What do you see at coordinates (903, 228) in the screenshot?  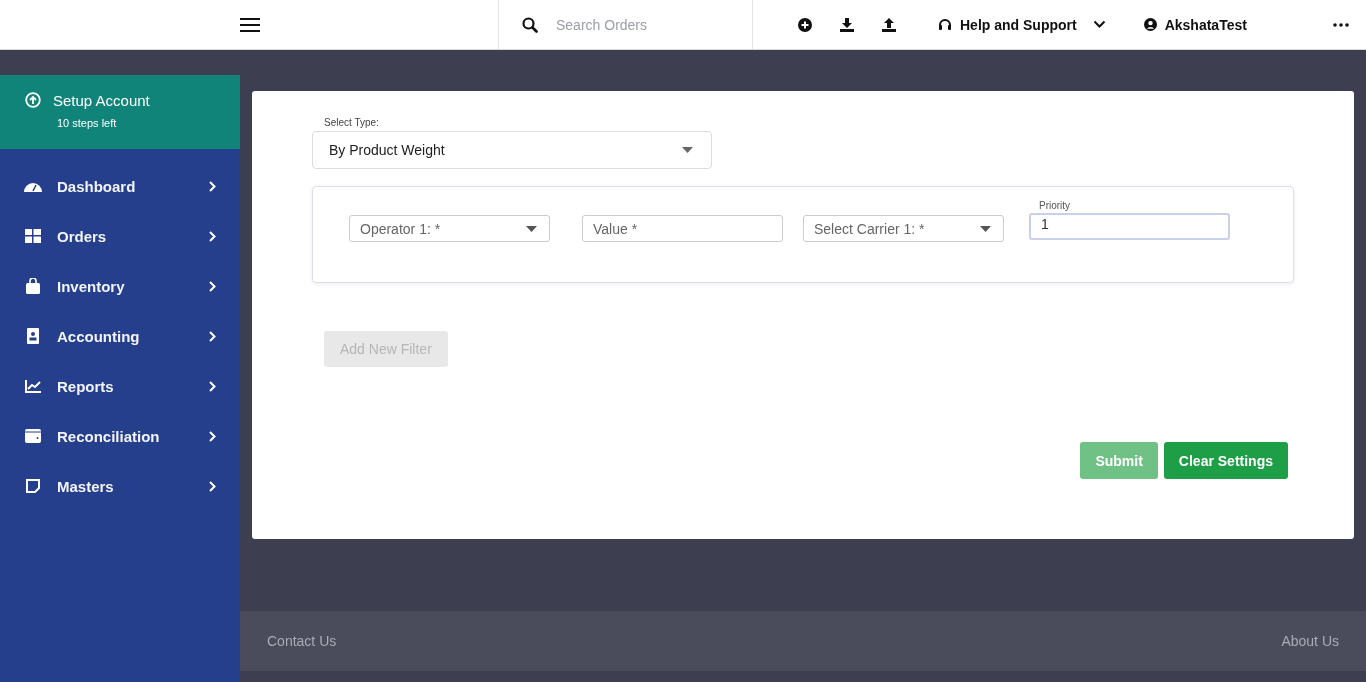 I see `dropdown-field: Select Carrier 1: *` at bounding box center [903, 228].